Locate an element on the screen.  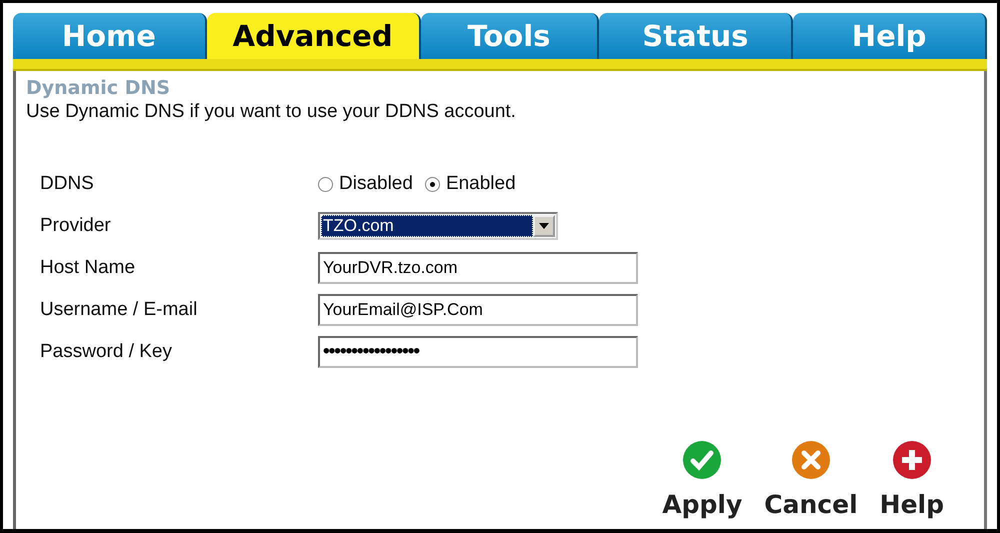
field-label: Host Name is located at coordinates (88, 268).